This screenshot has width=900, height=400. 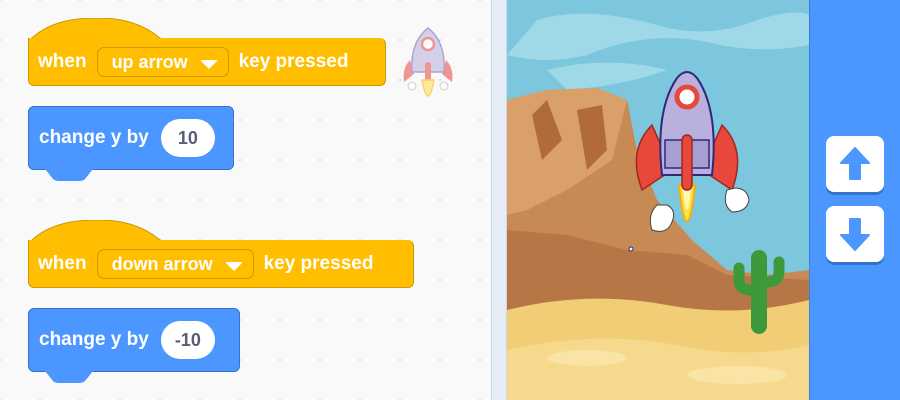 I want to click on change-y-input: 10, so click(x=187, y=138).